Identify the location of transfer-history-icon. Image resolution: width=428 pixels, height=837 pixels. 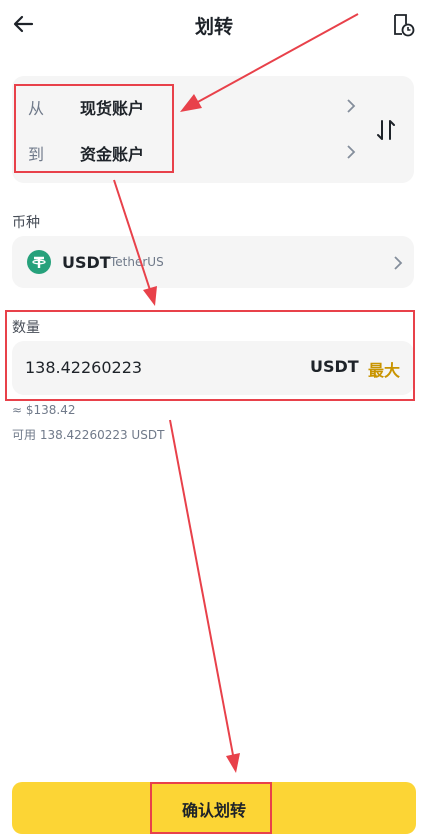
(404, 25).